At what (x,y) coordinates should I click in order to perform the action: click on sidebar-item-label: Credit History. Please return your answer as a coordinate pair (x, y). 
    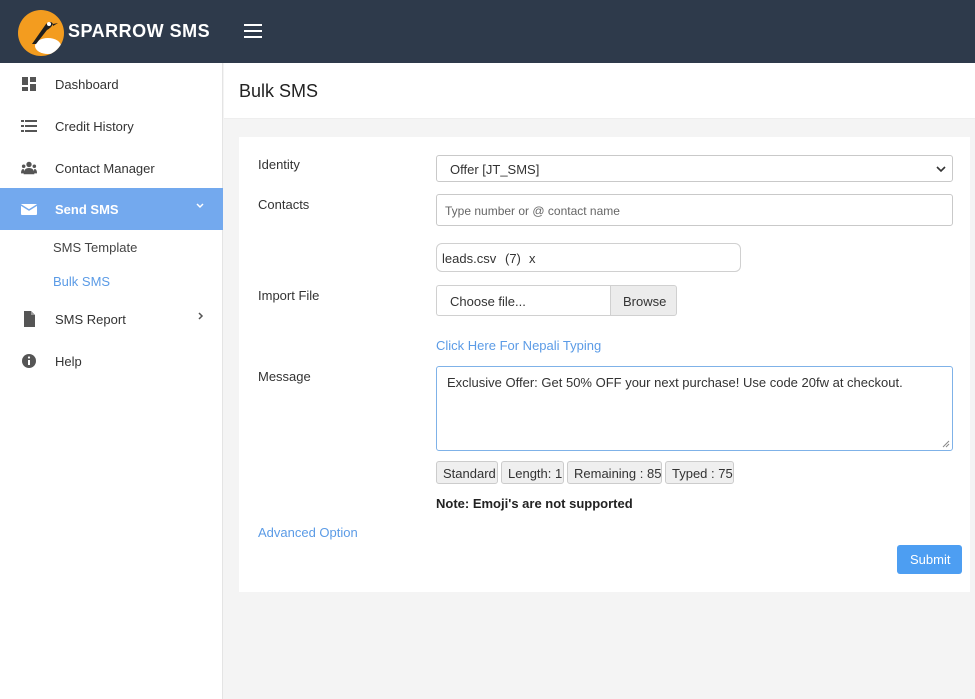
    Looking at the image, I should click on (94, 126).